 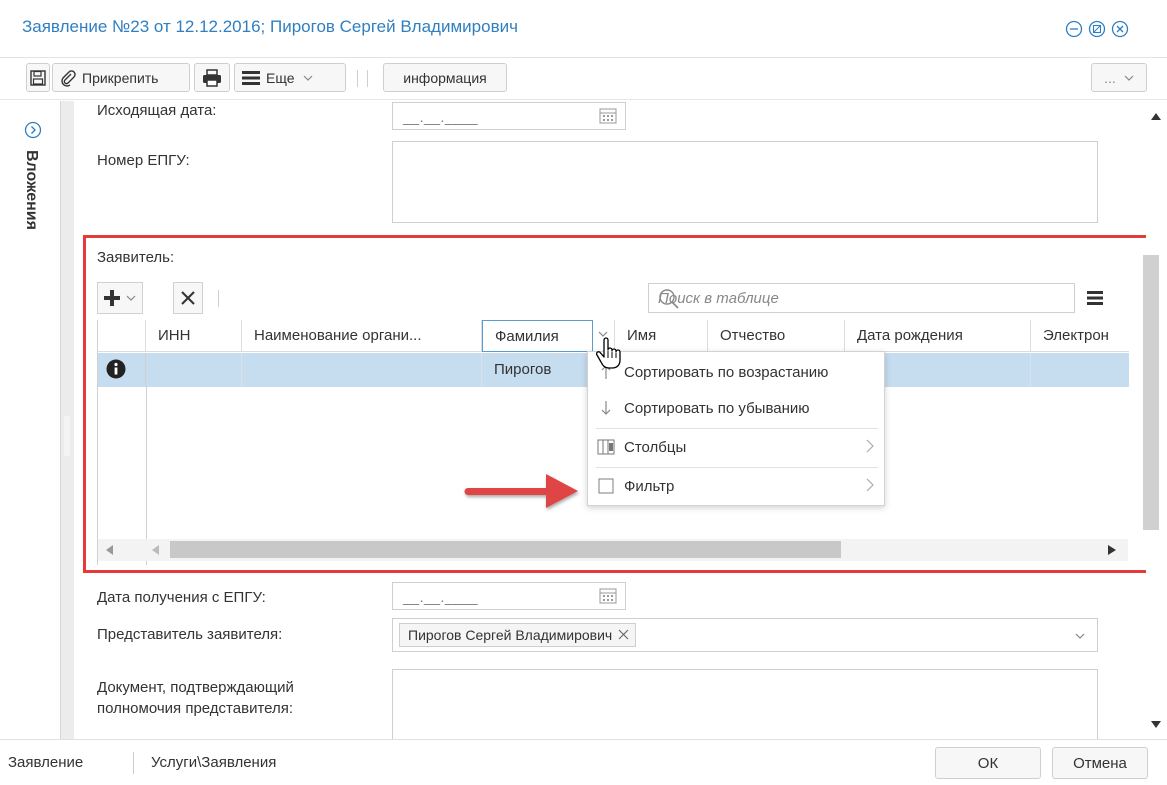 What do you see at coordinates (736, 486) in the screenshot?
I see `menu-item-filter: Фильтр` at bounding box center [736, 486].